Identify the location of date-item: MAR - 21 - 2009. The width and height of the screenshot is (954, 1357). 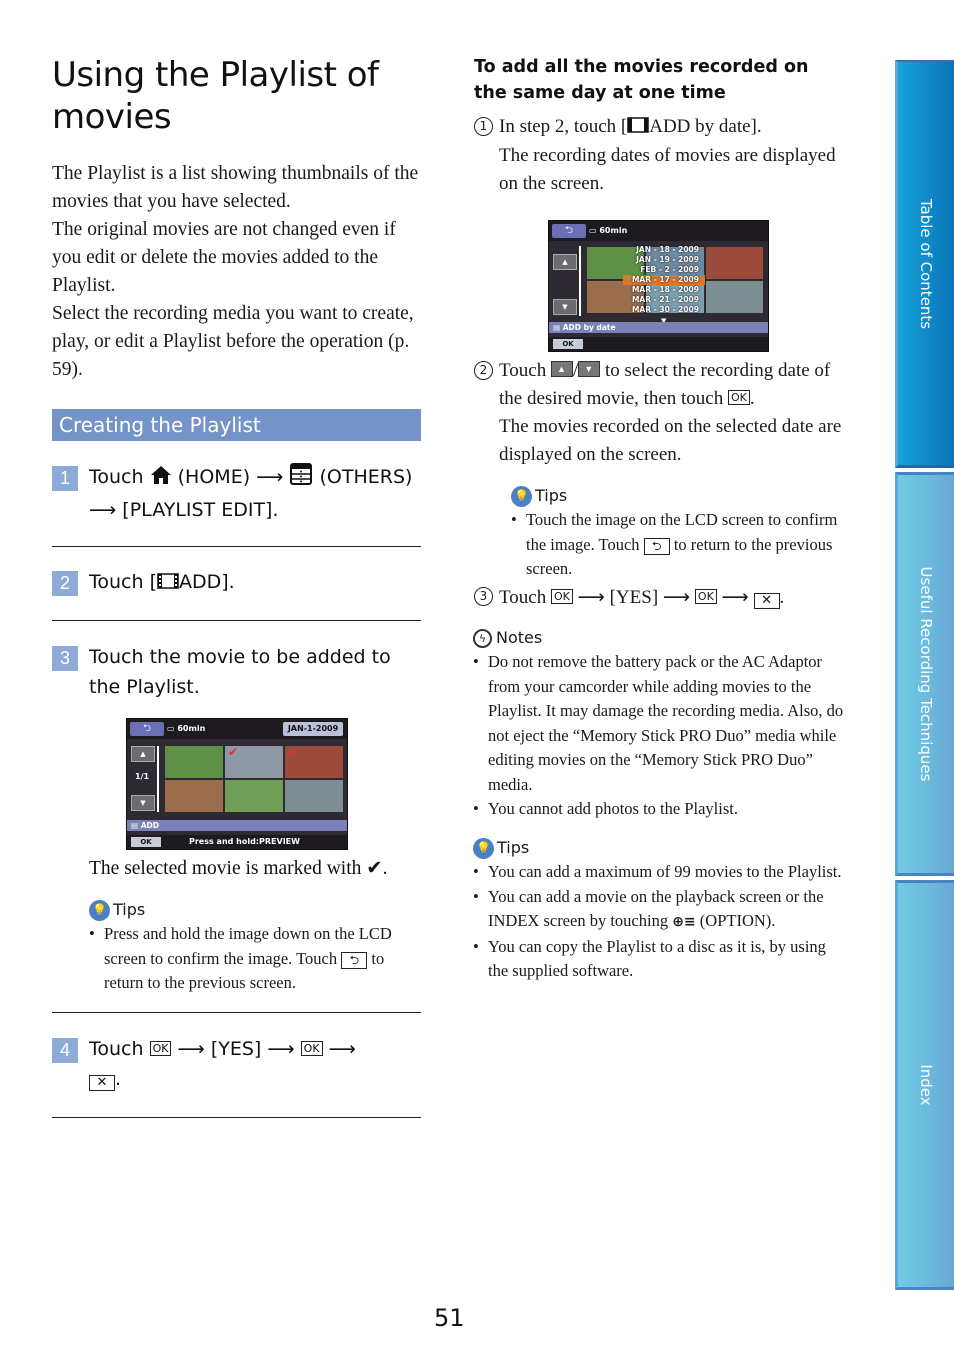
(664, 300).